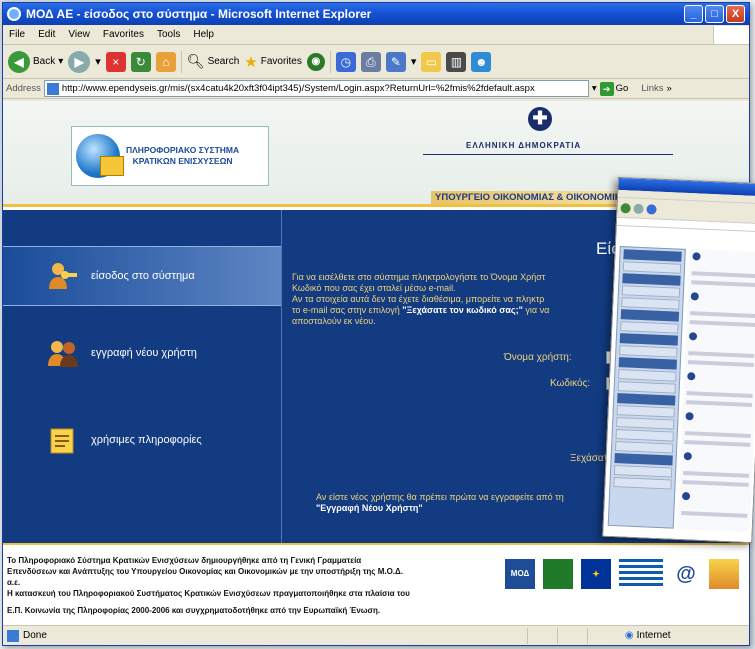 The height and width of the screenshot is (649, 755). What do you see at coordinates (731, 34) in the screenshot?
I see `windows-flag-icon` at bounding box center [731, 34].